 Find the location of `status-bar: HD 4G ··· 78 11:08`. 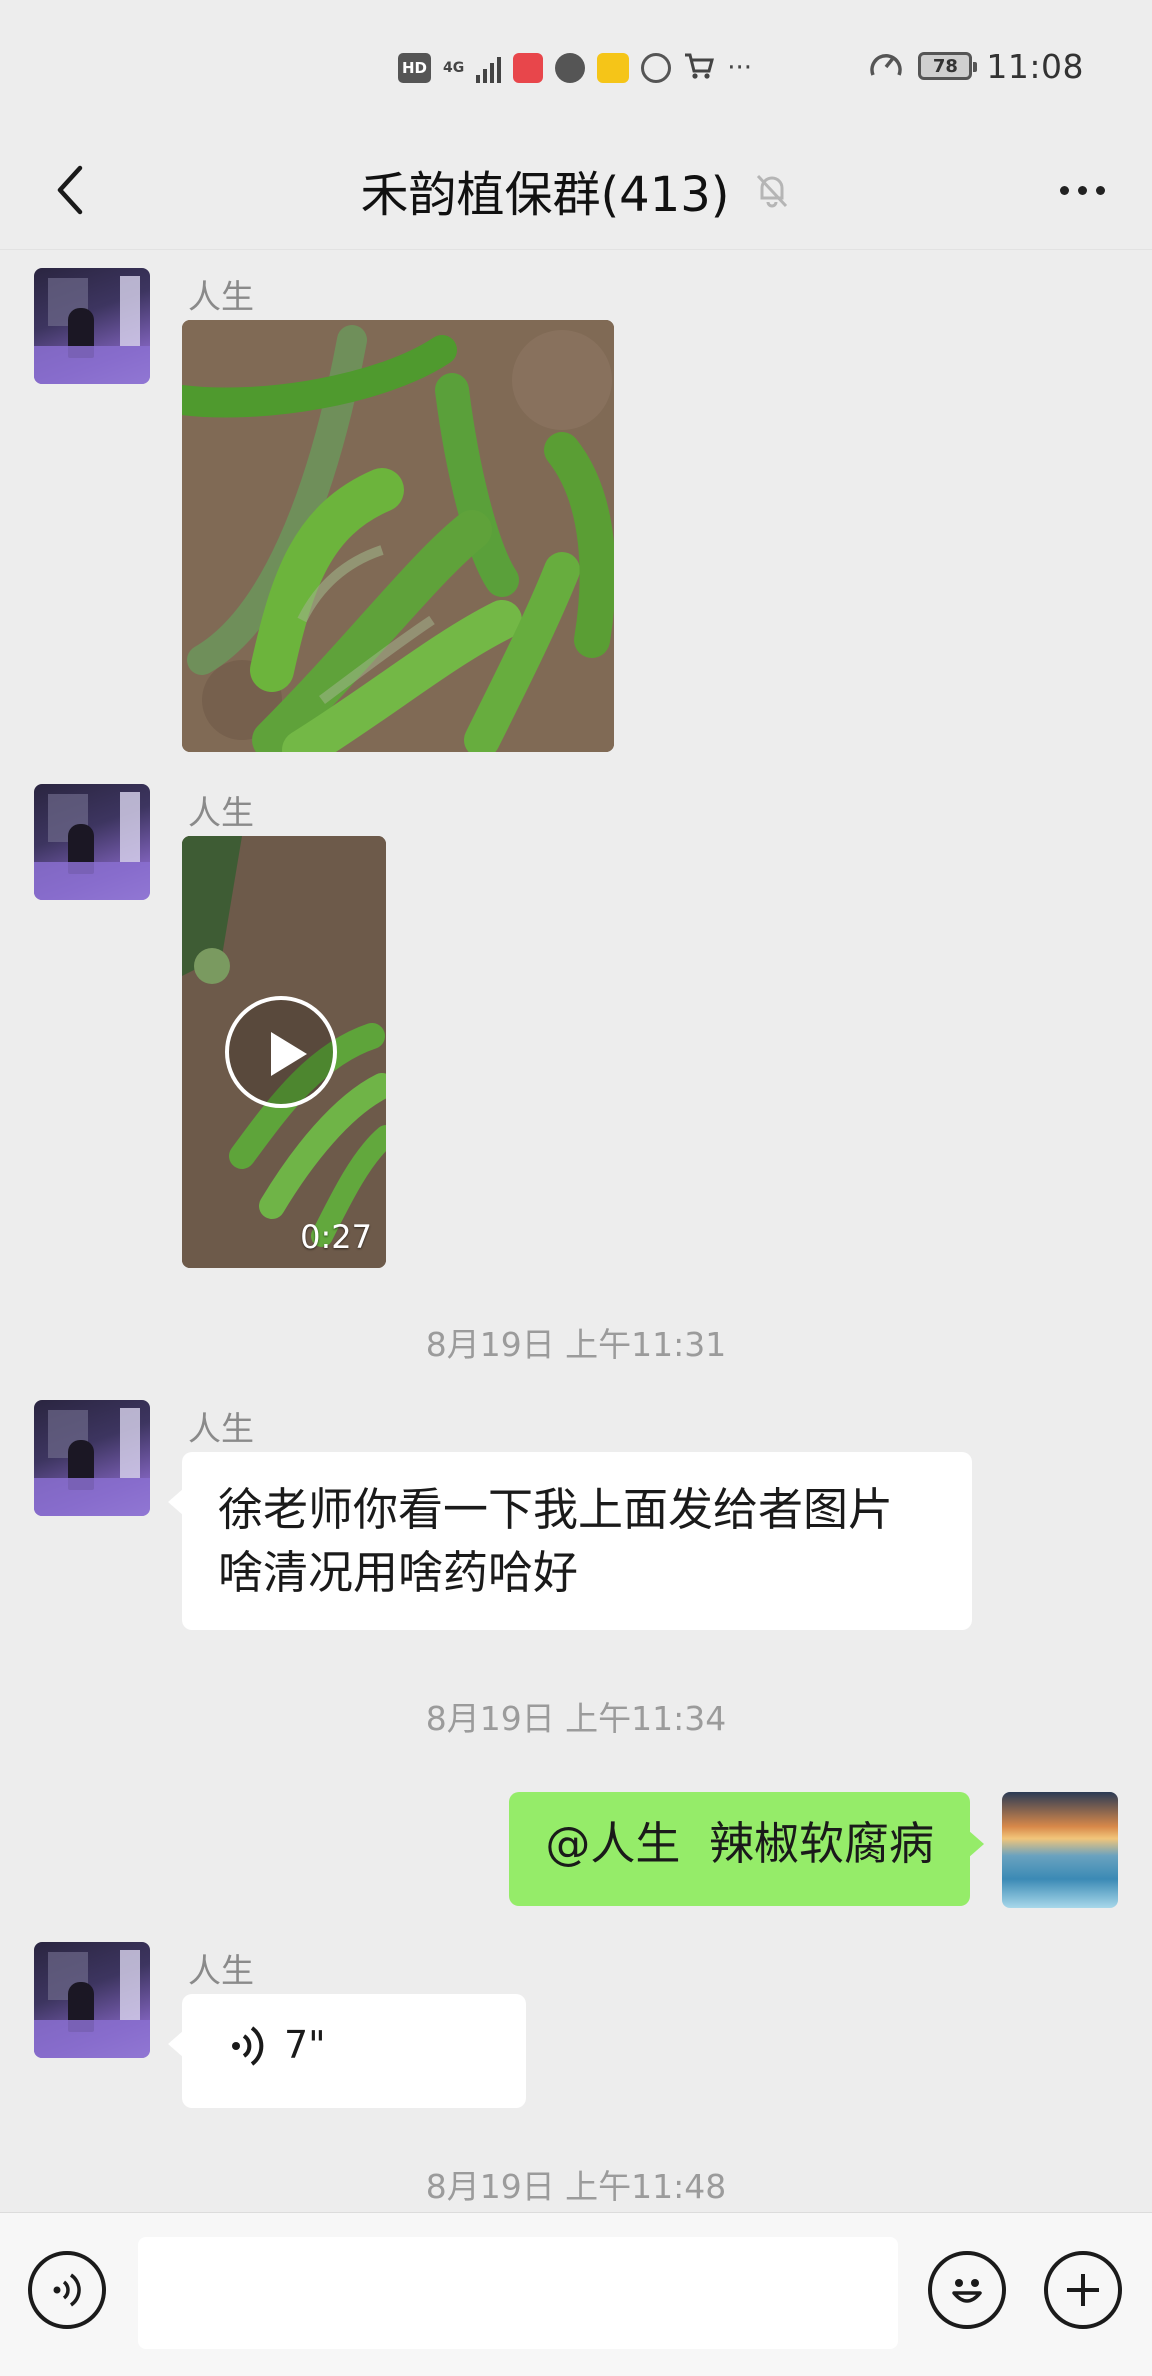

status-bar: HD 4G ··· 78 11:08 is located at coordinates (576, 65).